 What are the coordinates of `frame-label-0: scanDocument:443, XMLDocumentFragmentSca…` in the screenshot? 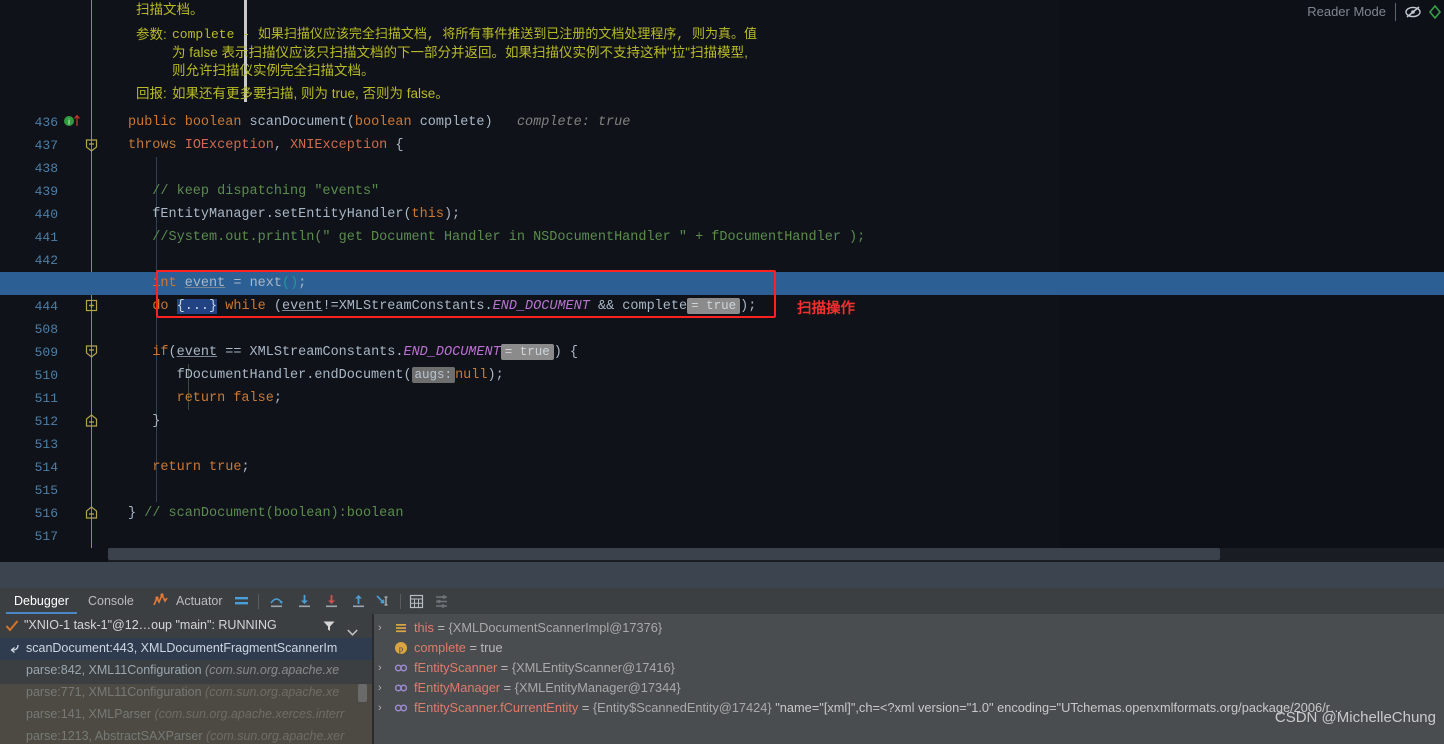 It's located at (182, 648).